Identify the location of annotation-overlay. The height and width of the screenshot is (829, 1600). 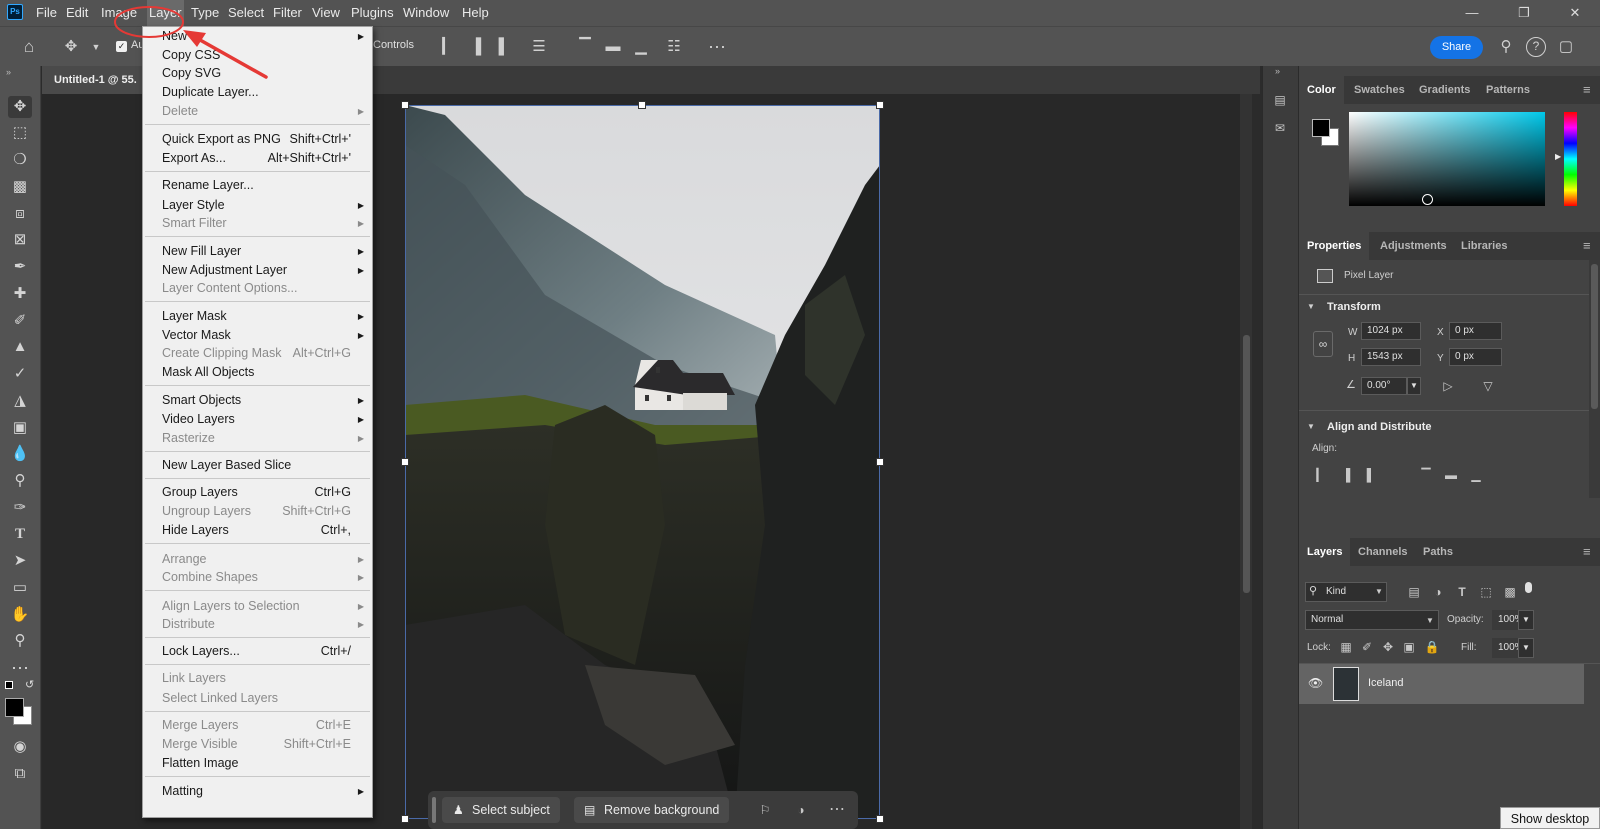
(191, 42).